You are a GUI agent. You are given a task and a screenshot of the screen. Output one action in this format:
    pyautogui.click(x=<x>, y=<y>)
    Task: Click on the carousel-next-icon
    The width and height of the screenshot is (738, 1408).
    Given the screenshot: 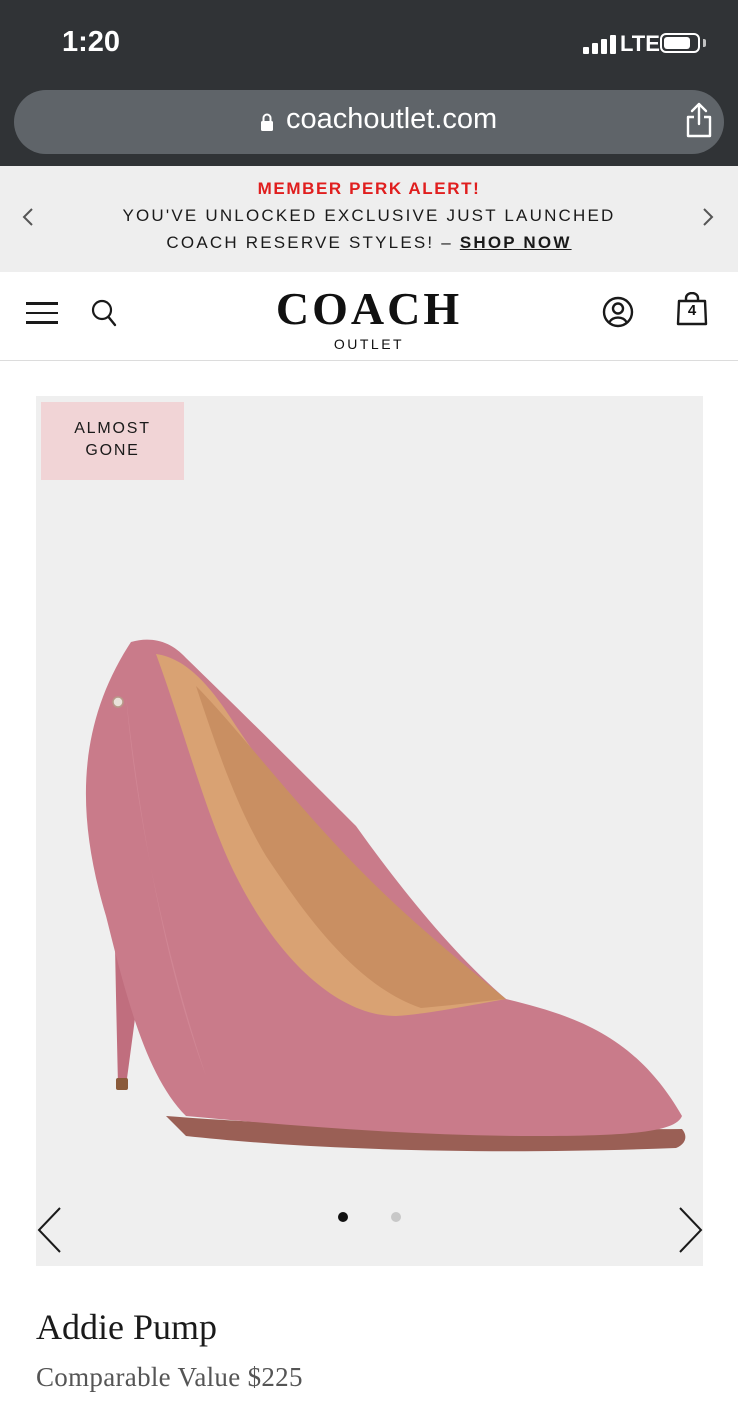 What is the action you would take?
    pyautogui.click(x=689, y=1230)
    